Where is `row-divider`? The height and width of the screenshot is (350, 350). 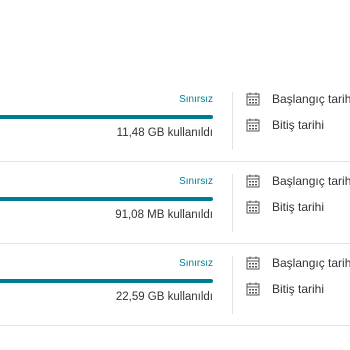
row-divider is located at coordinates (175, 325).